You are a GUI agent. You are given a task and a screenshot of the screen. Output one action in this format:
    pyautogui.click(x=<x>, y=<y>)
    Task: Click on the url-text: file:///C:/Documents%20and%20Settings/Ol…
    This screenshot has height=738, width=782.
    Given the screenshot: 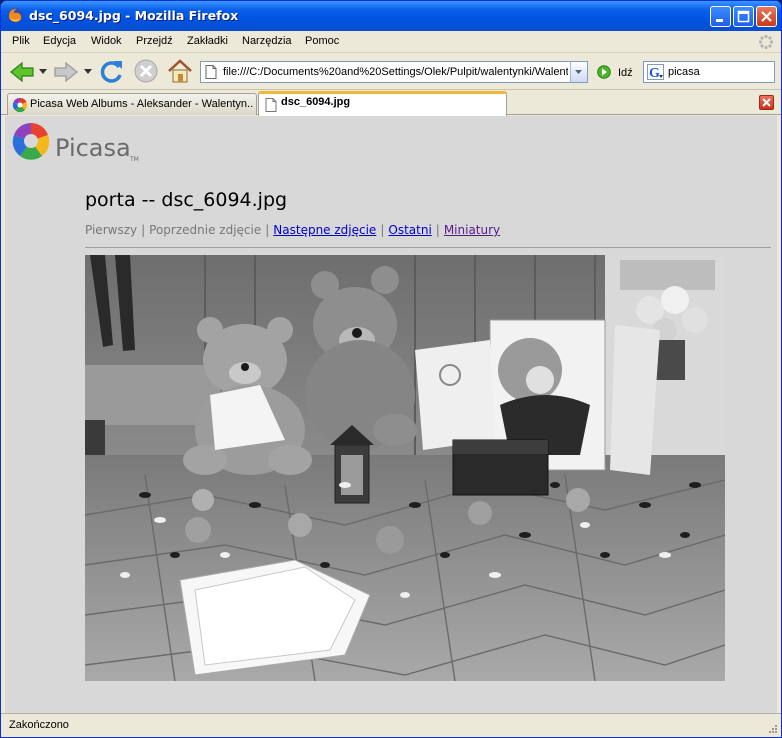 What is the action you would take?
    pyautogui.click(x=395, y=72)
    